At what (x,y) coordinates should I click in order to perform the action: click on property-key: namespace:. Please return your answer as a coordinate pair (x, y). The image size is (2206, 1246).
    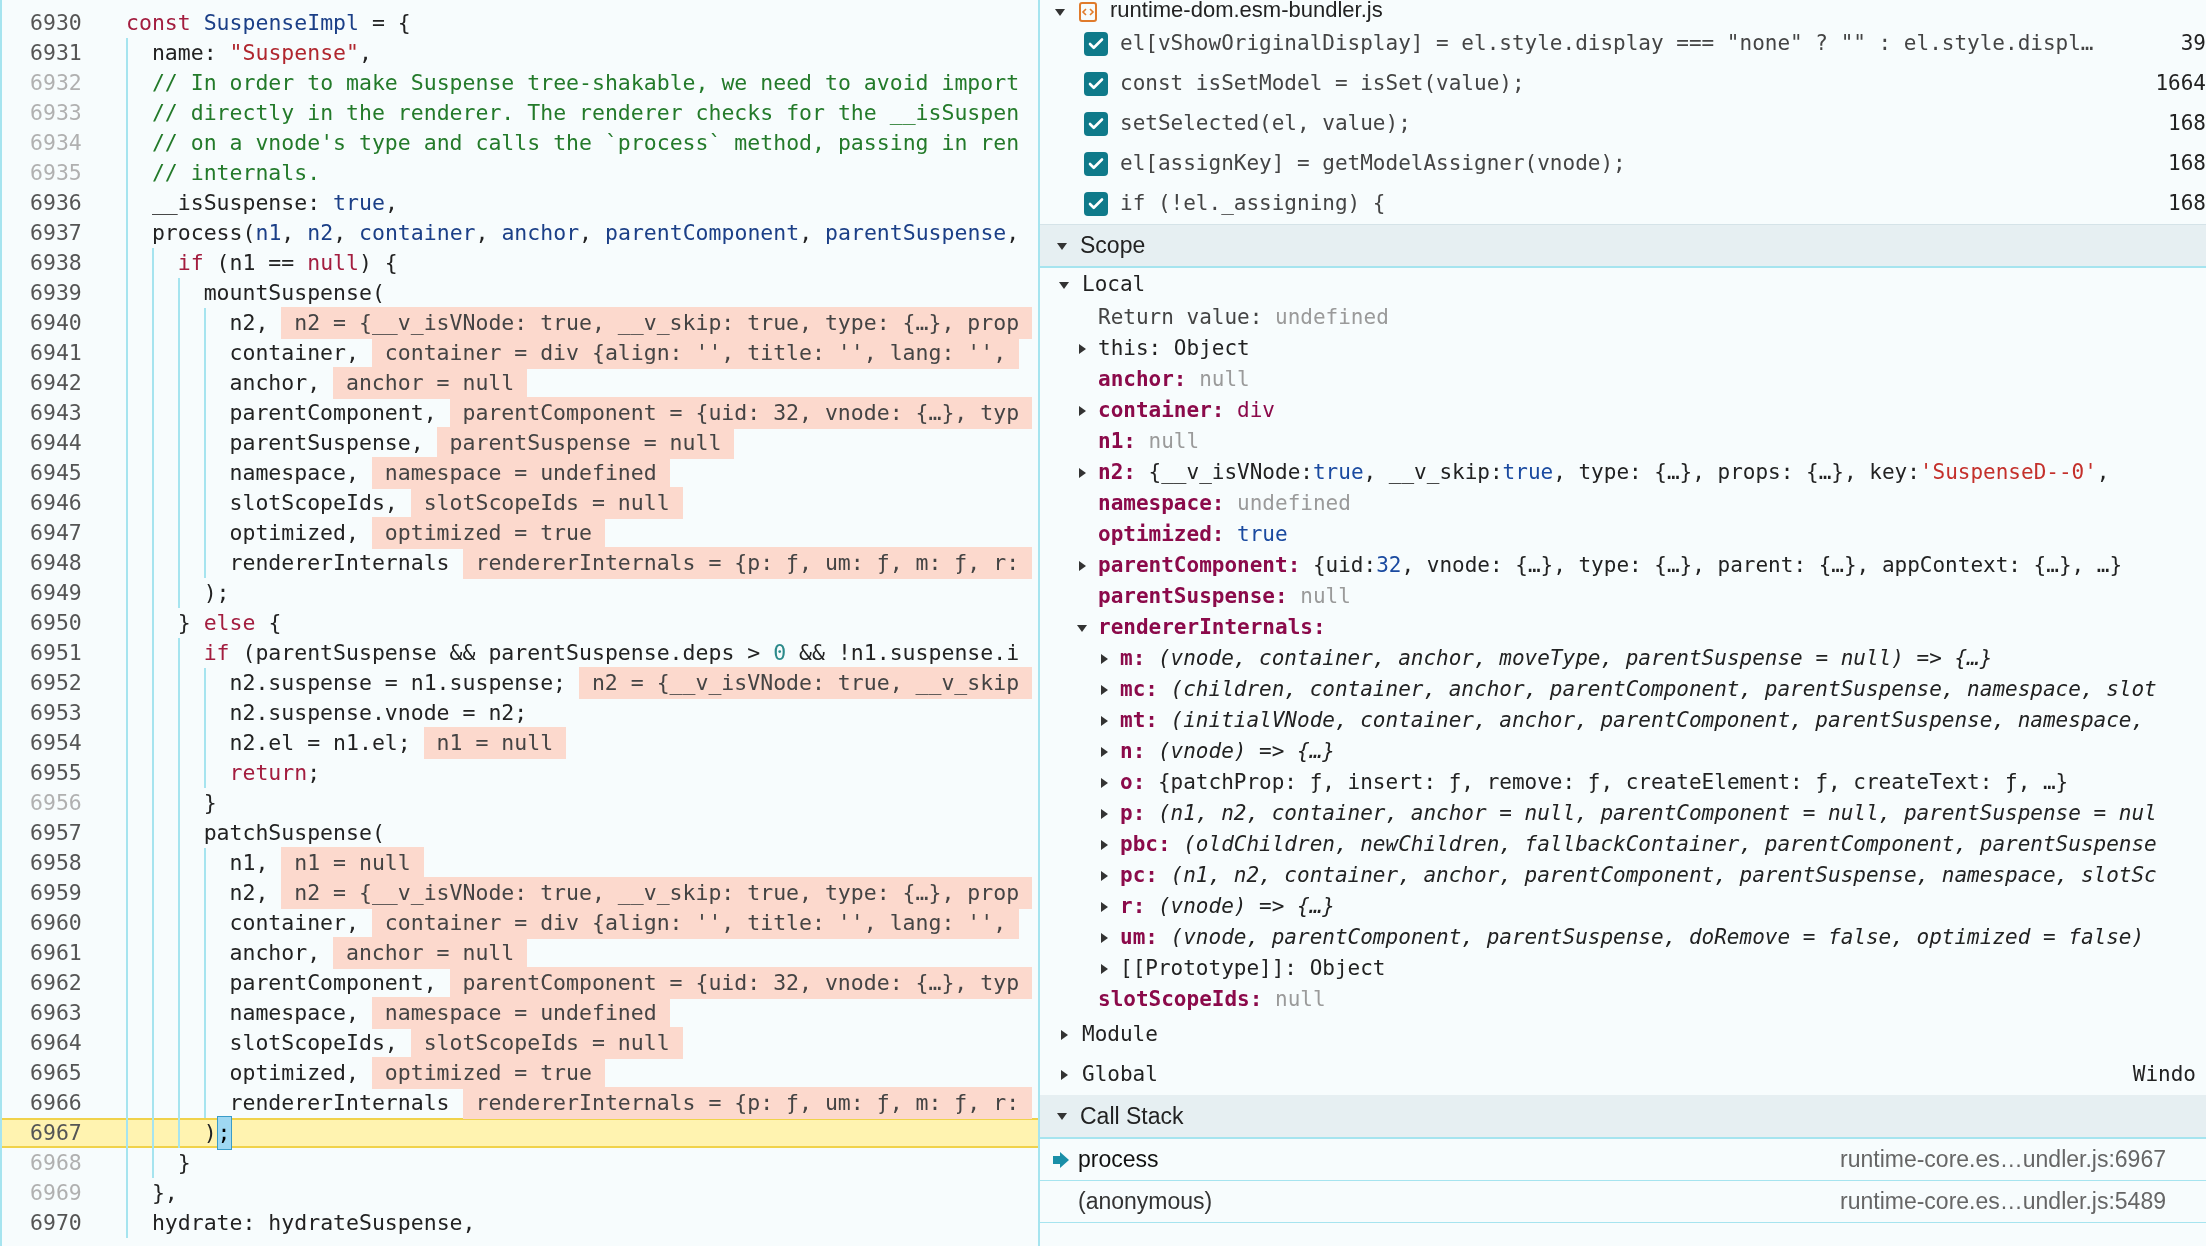
    Looking at the image, I should click on (1161, 503).